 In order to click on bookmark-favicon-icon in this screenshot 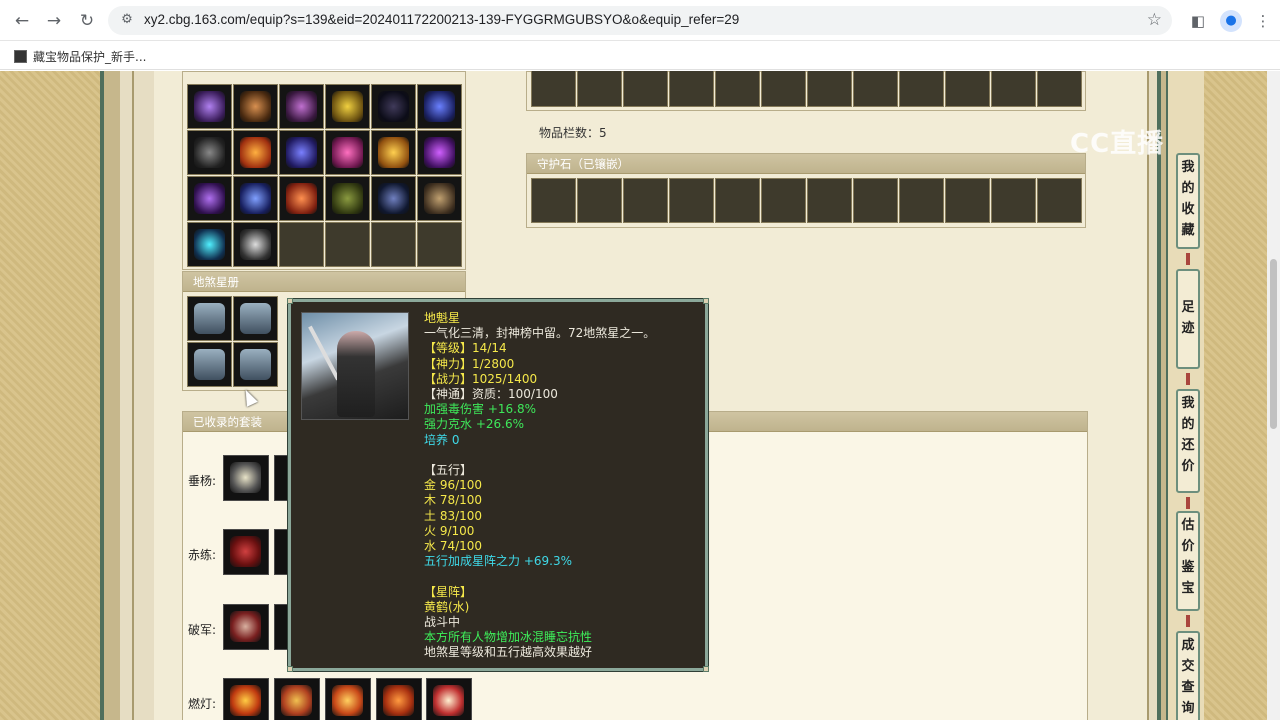, I will do `click(20, 56)`.